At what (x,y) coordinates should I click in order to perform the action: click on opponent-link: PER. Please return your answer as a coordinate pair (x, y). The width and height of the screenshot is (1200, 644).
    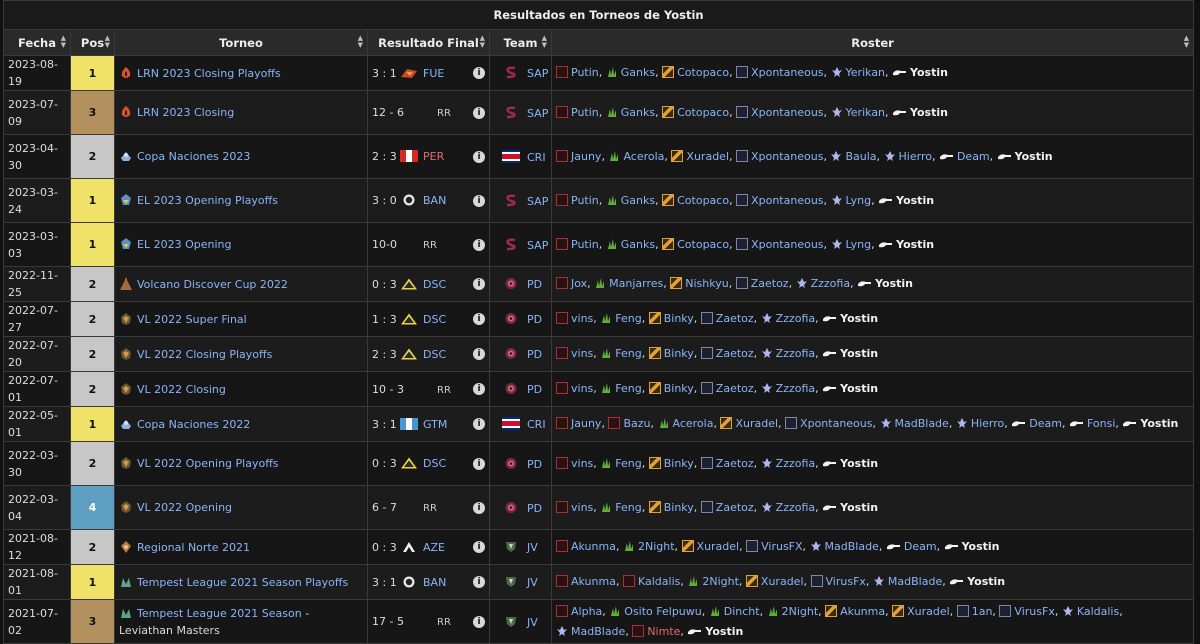
    Looking at the image, I should click on (437, 156).